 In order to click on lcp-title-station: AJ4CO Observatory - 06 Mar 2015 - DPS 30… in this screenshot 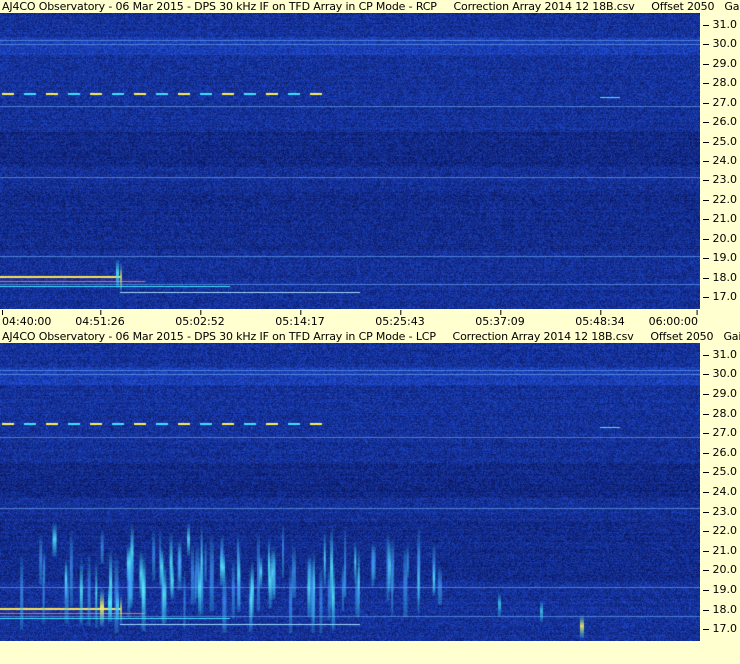, I will do `click(219, 336)`.